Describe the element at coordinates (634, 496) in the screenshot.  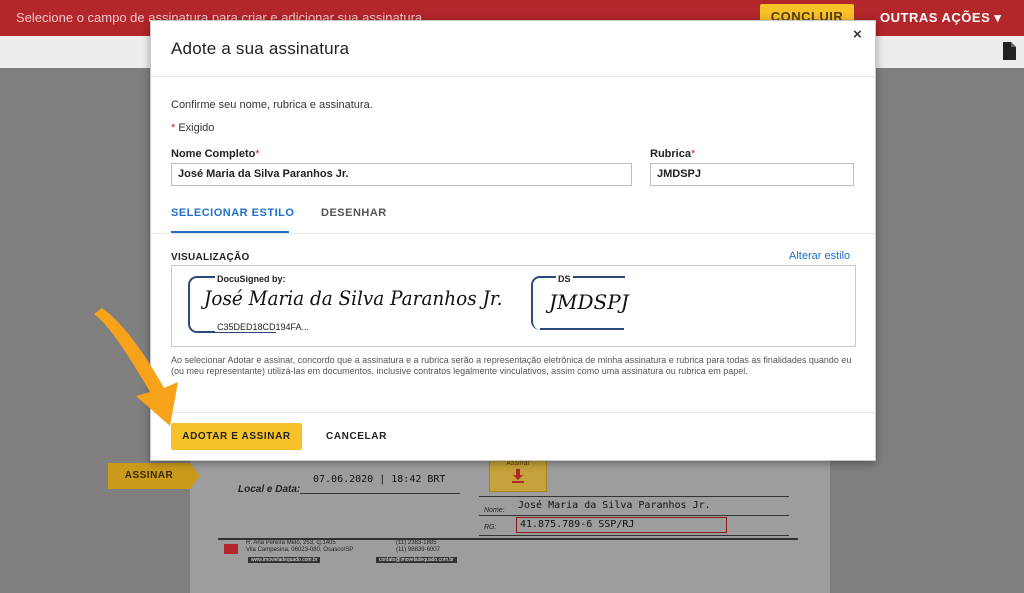
I see `signature-line` at that location.